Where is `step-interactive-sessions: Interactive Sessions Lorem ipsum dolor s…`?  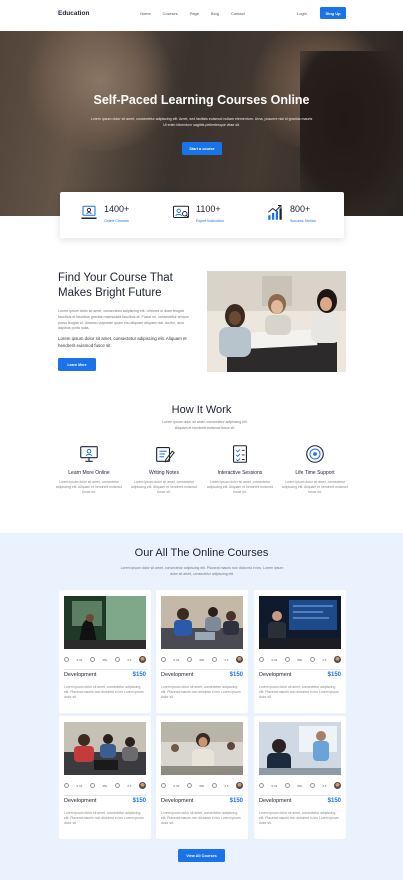 step-interactive-sessions: Interactive Sessions Lorem ipsum dolor s… is located at coordinates (240, 469).